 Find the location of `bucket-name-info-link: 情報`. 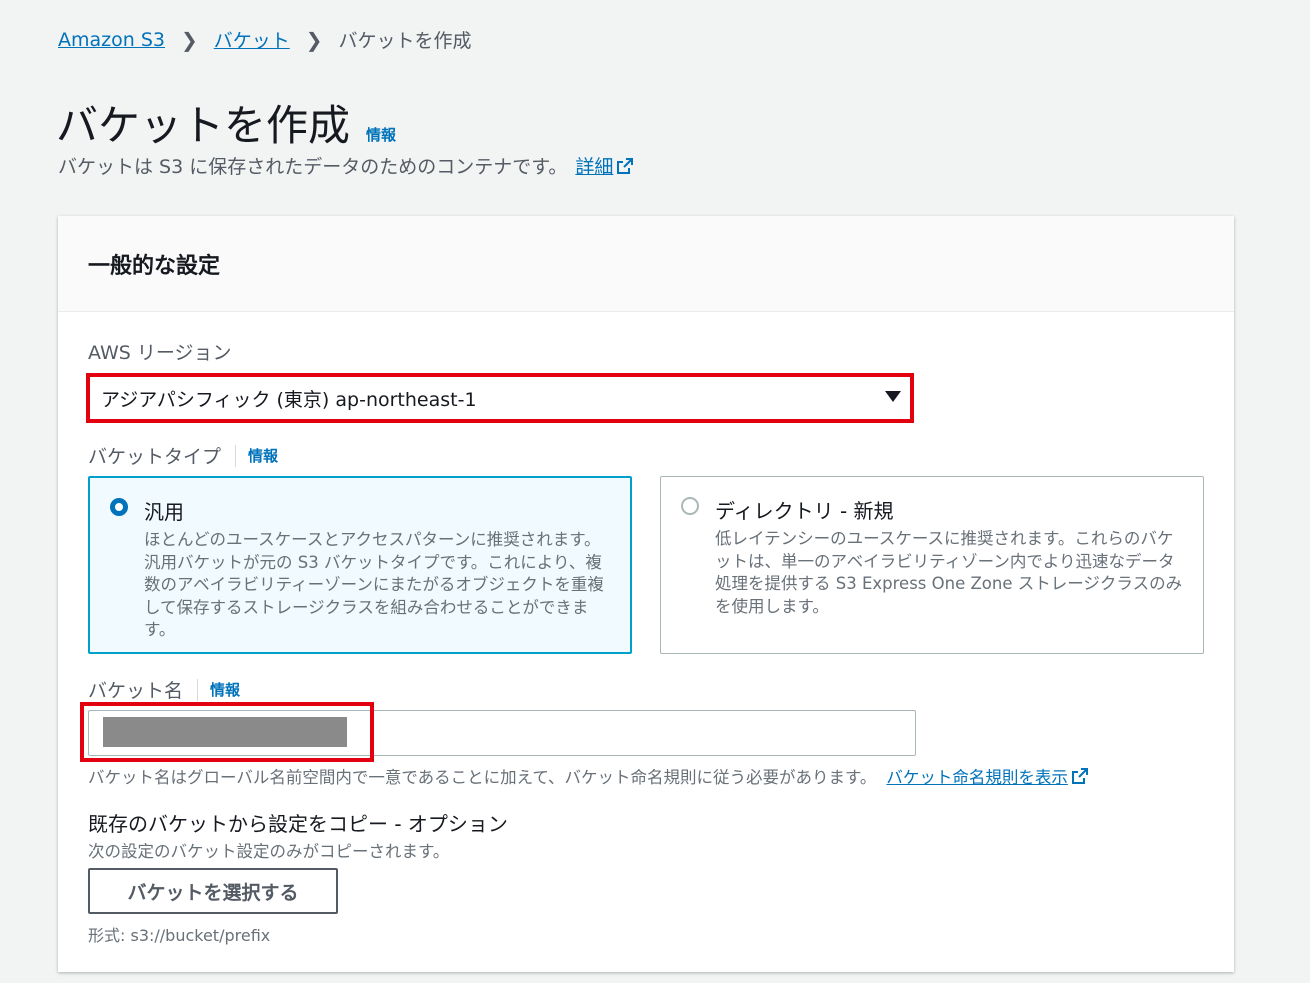

bucket-name-info-link: 情報 is located at coordinates (225, 689).